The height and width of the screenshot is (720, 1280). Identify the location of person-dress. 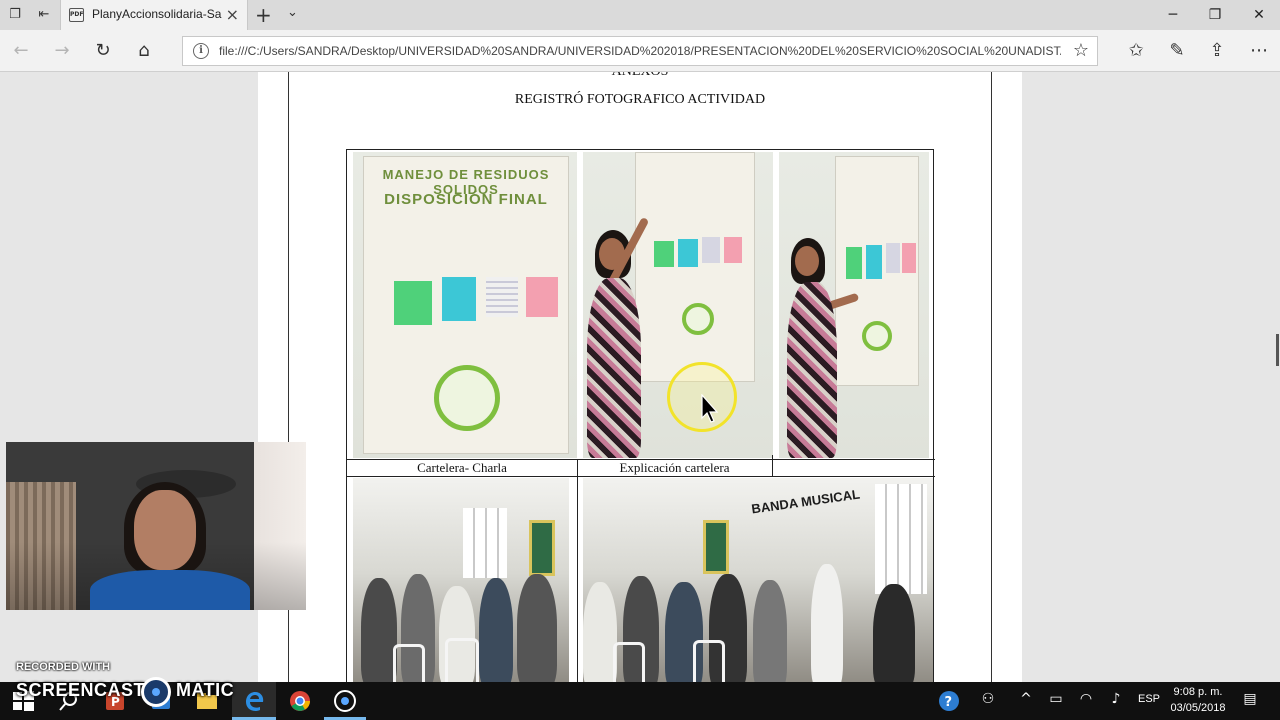
(614, 368).